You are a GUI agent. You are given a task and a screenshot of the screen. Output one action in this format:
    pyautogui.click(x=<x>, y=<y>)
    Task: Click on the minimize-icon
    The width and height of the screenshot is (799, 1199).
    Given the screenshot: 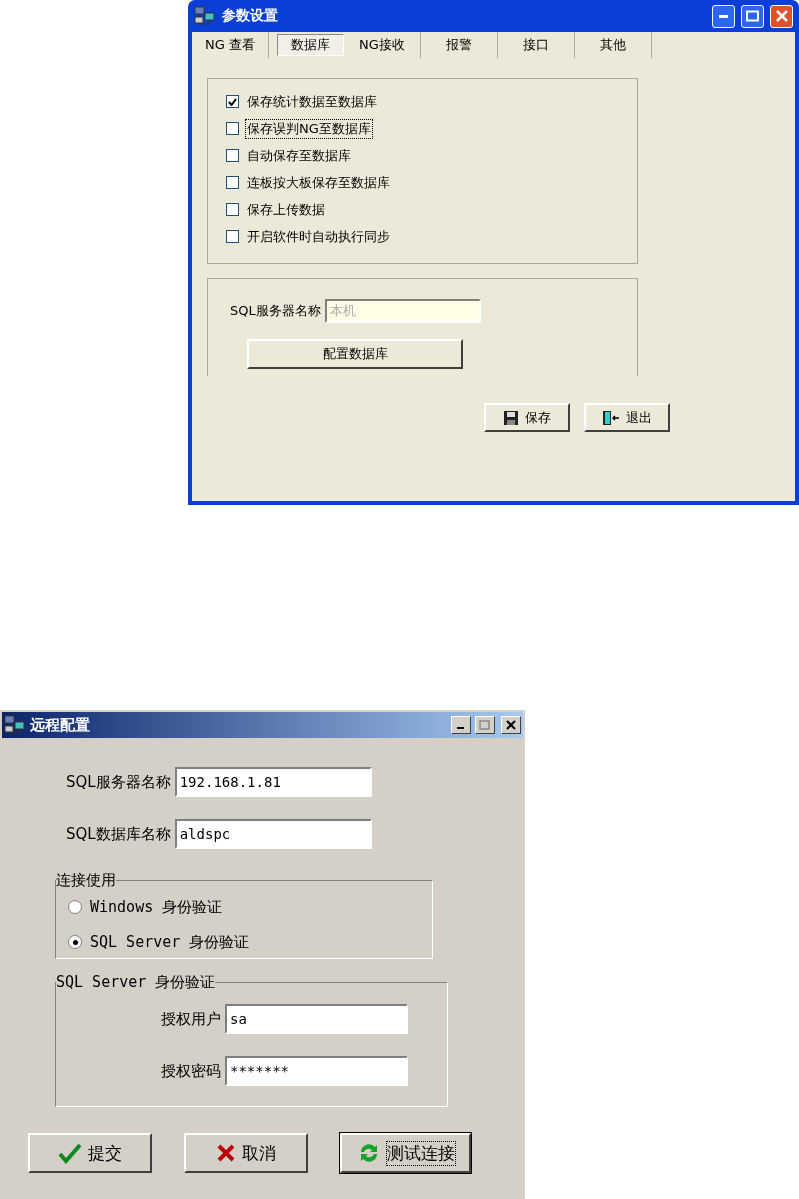 What is the action you would take?
    pyautogui.click(x=723, y=16)
    